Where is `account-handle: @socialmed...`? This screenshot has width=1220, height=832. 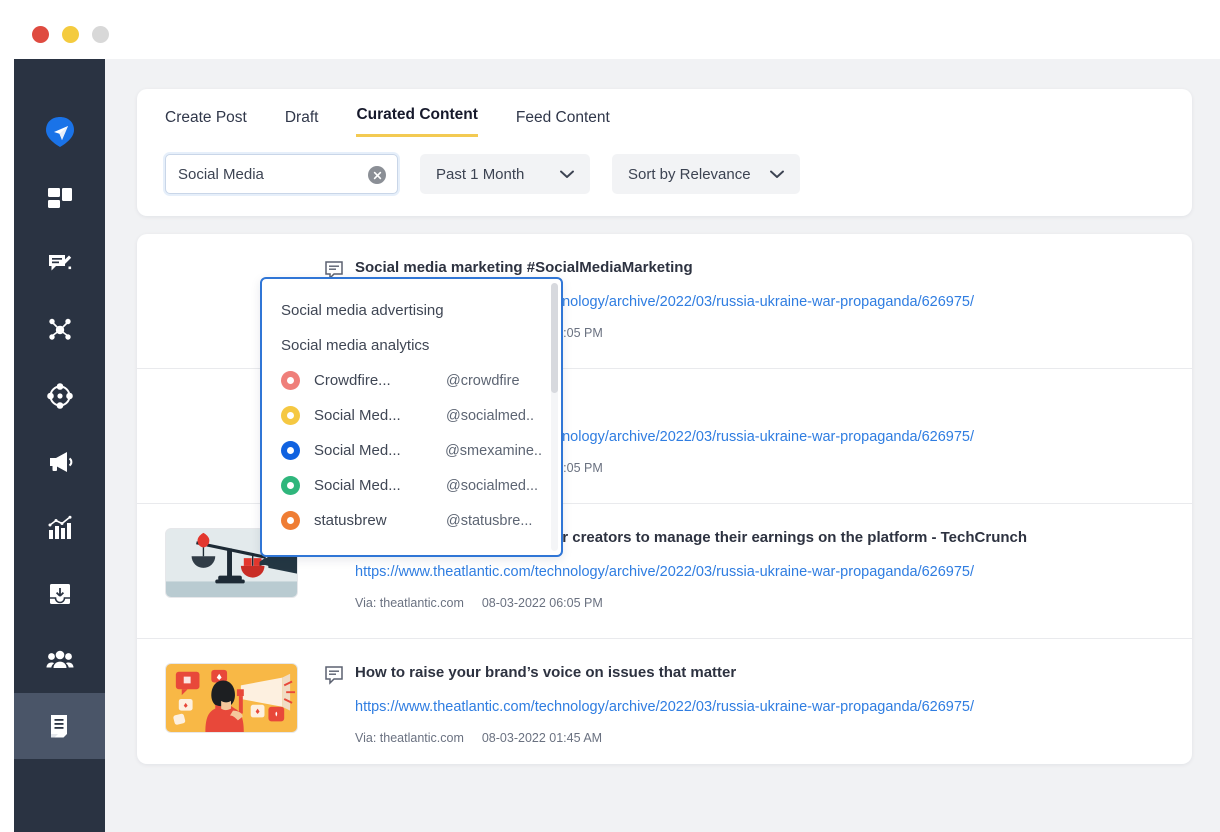 account-handle: @socialmed... is located at coordinates (492, 485).